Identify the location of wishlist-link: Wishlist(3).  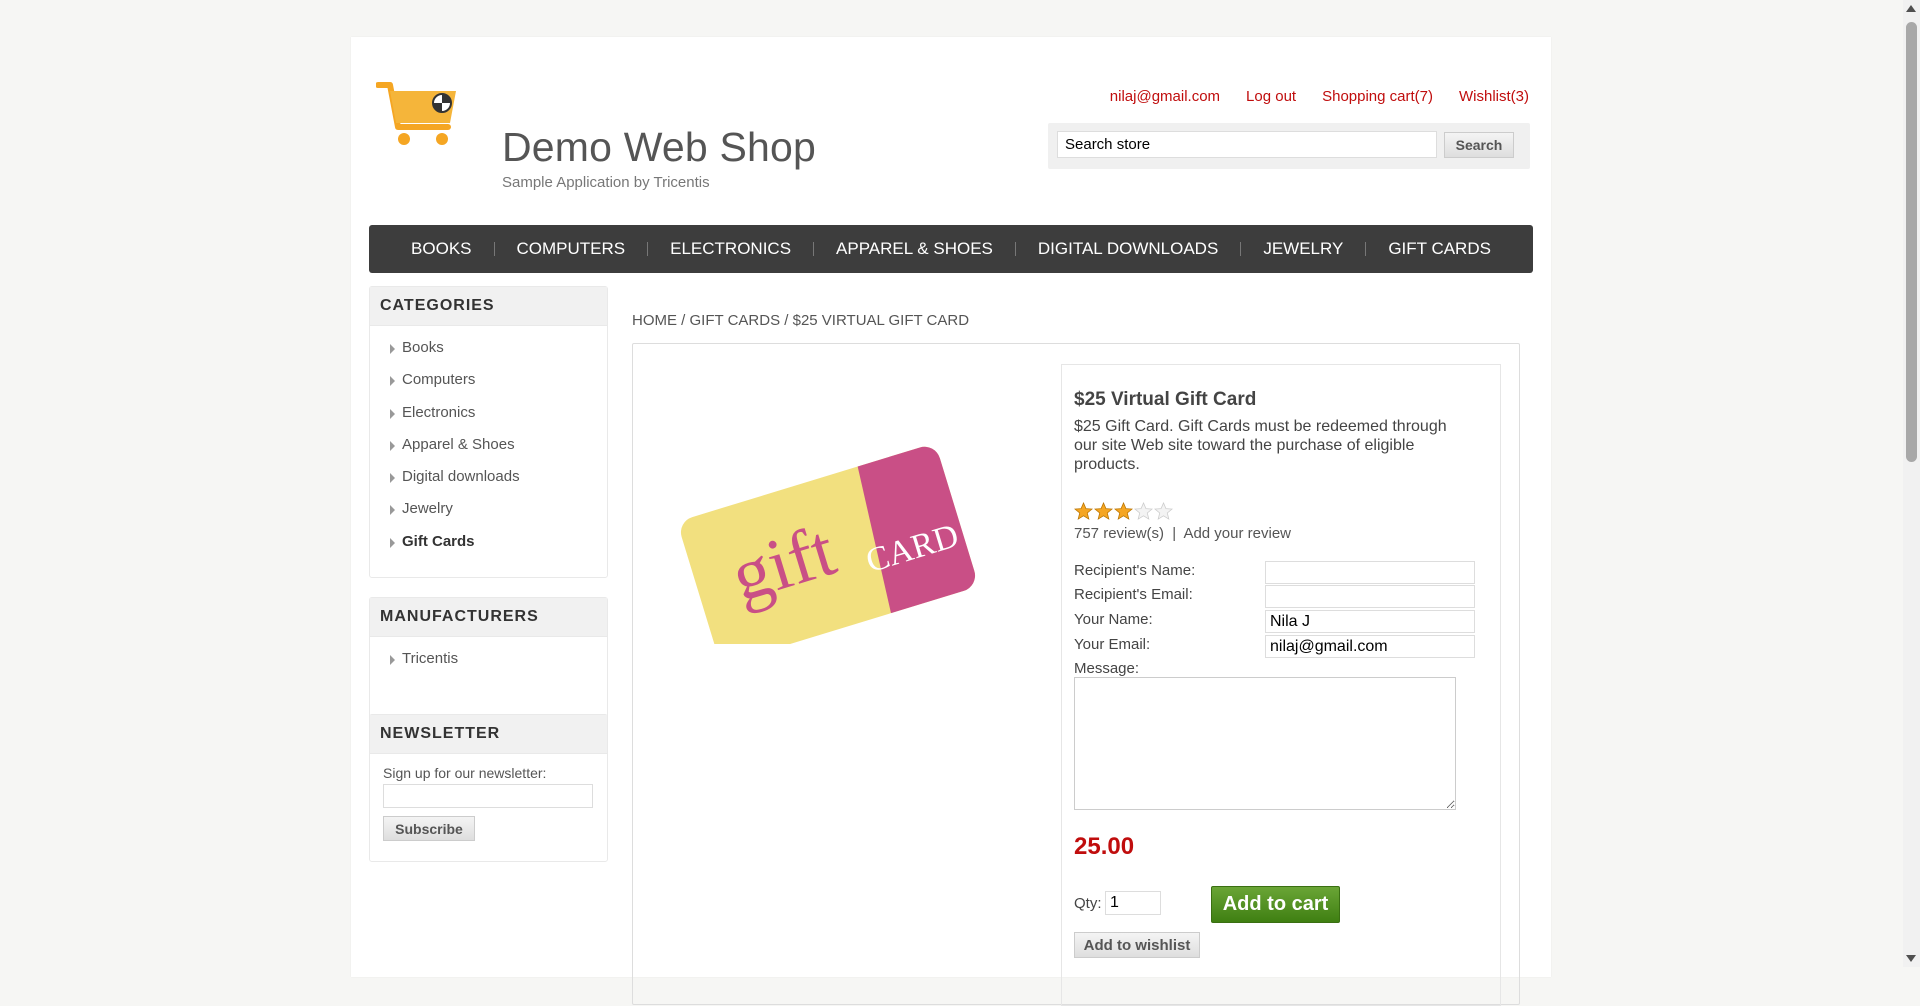
(1494, 96).